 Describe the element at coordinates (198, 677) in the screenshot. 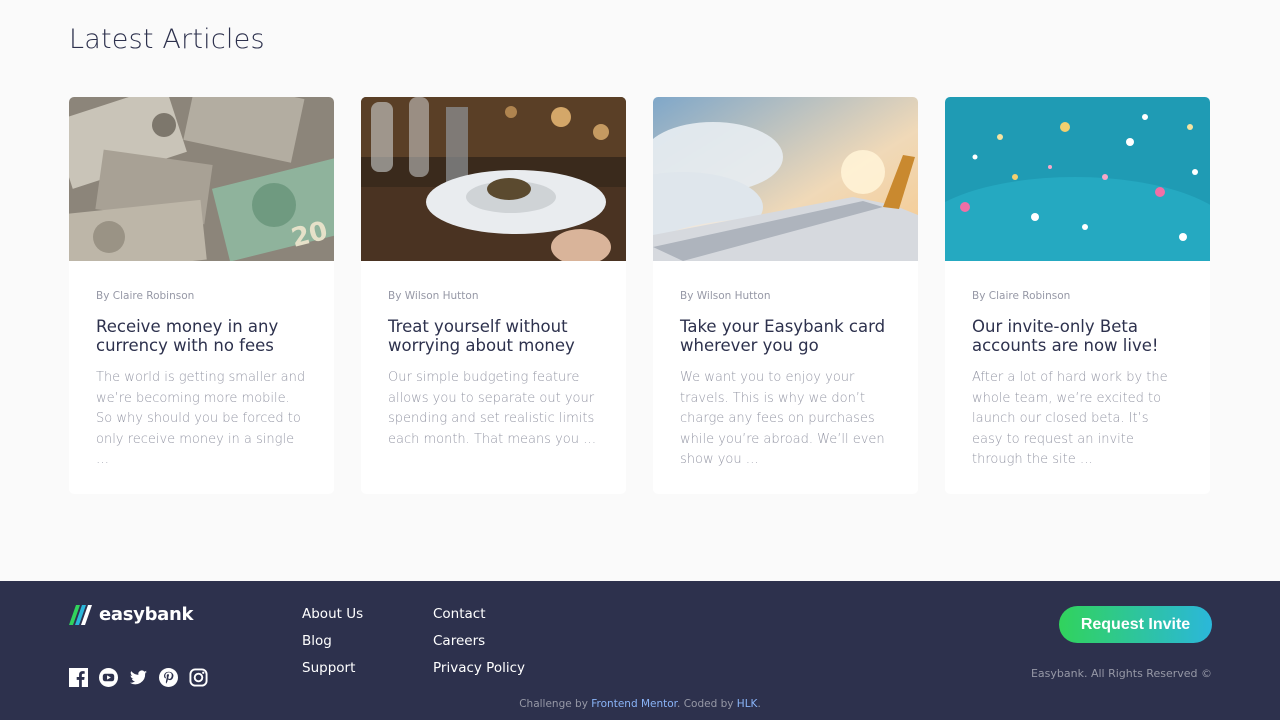

I see `instagram-icon` at that location.